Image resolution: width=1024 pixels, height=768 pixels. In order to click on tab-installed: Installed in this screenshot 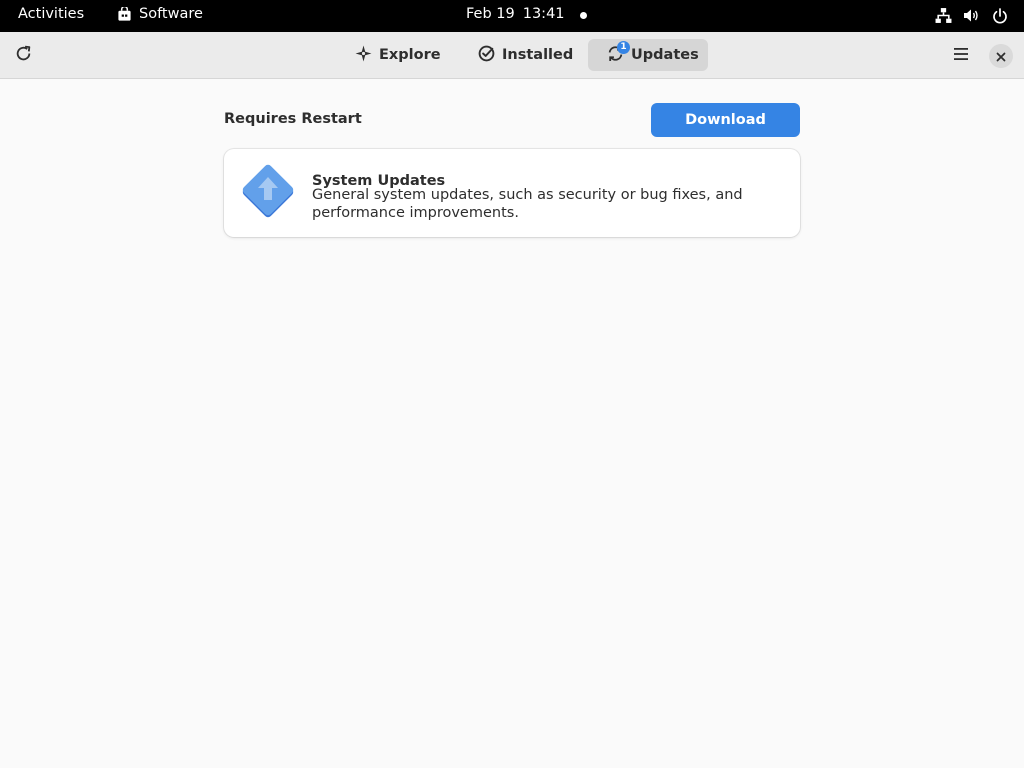, I will do `click(518, 55)`.